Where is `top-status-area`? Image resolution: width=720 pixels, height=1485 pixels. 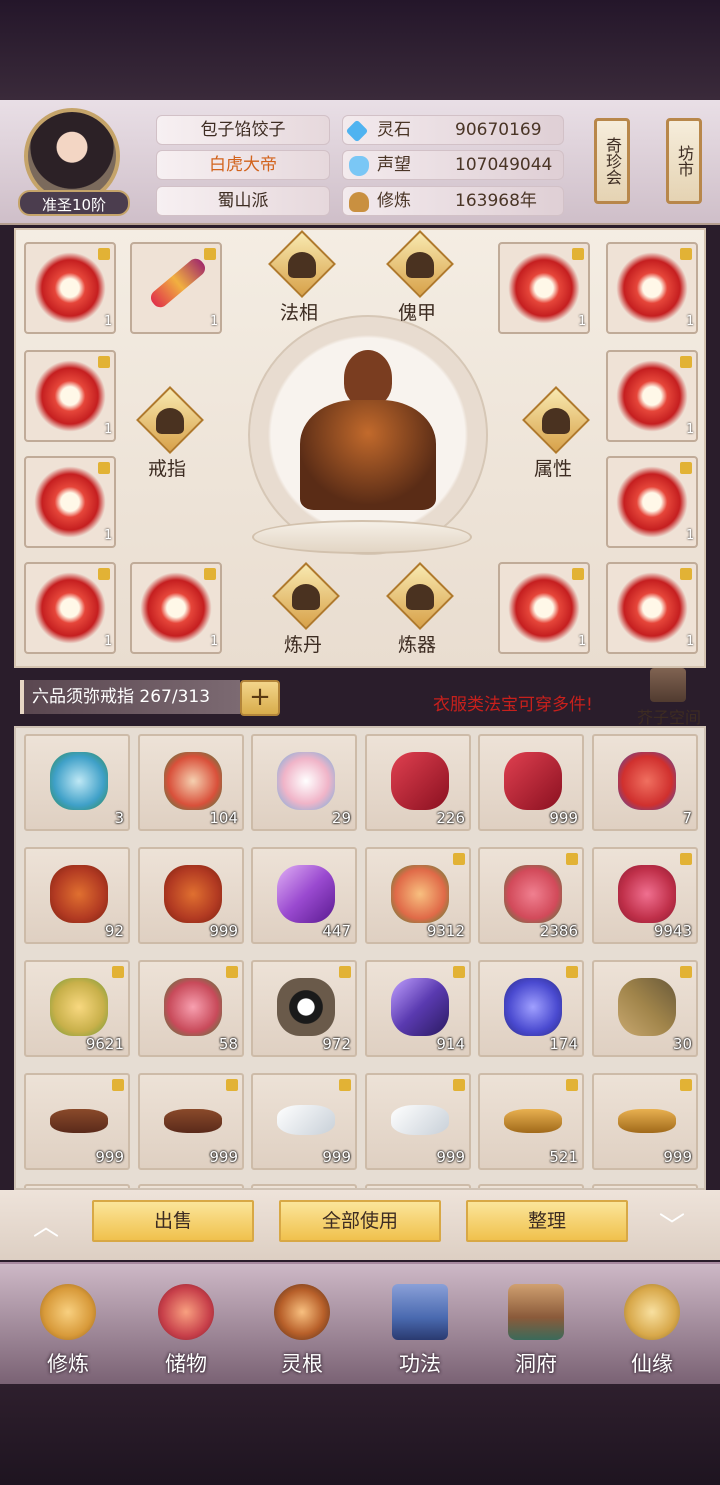
top-status-area is located at coordinates (360, 50).